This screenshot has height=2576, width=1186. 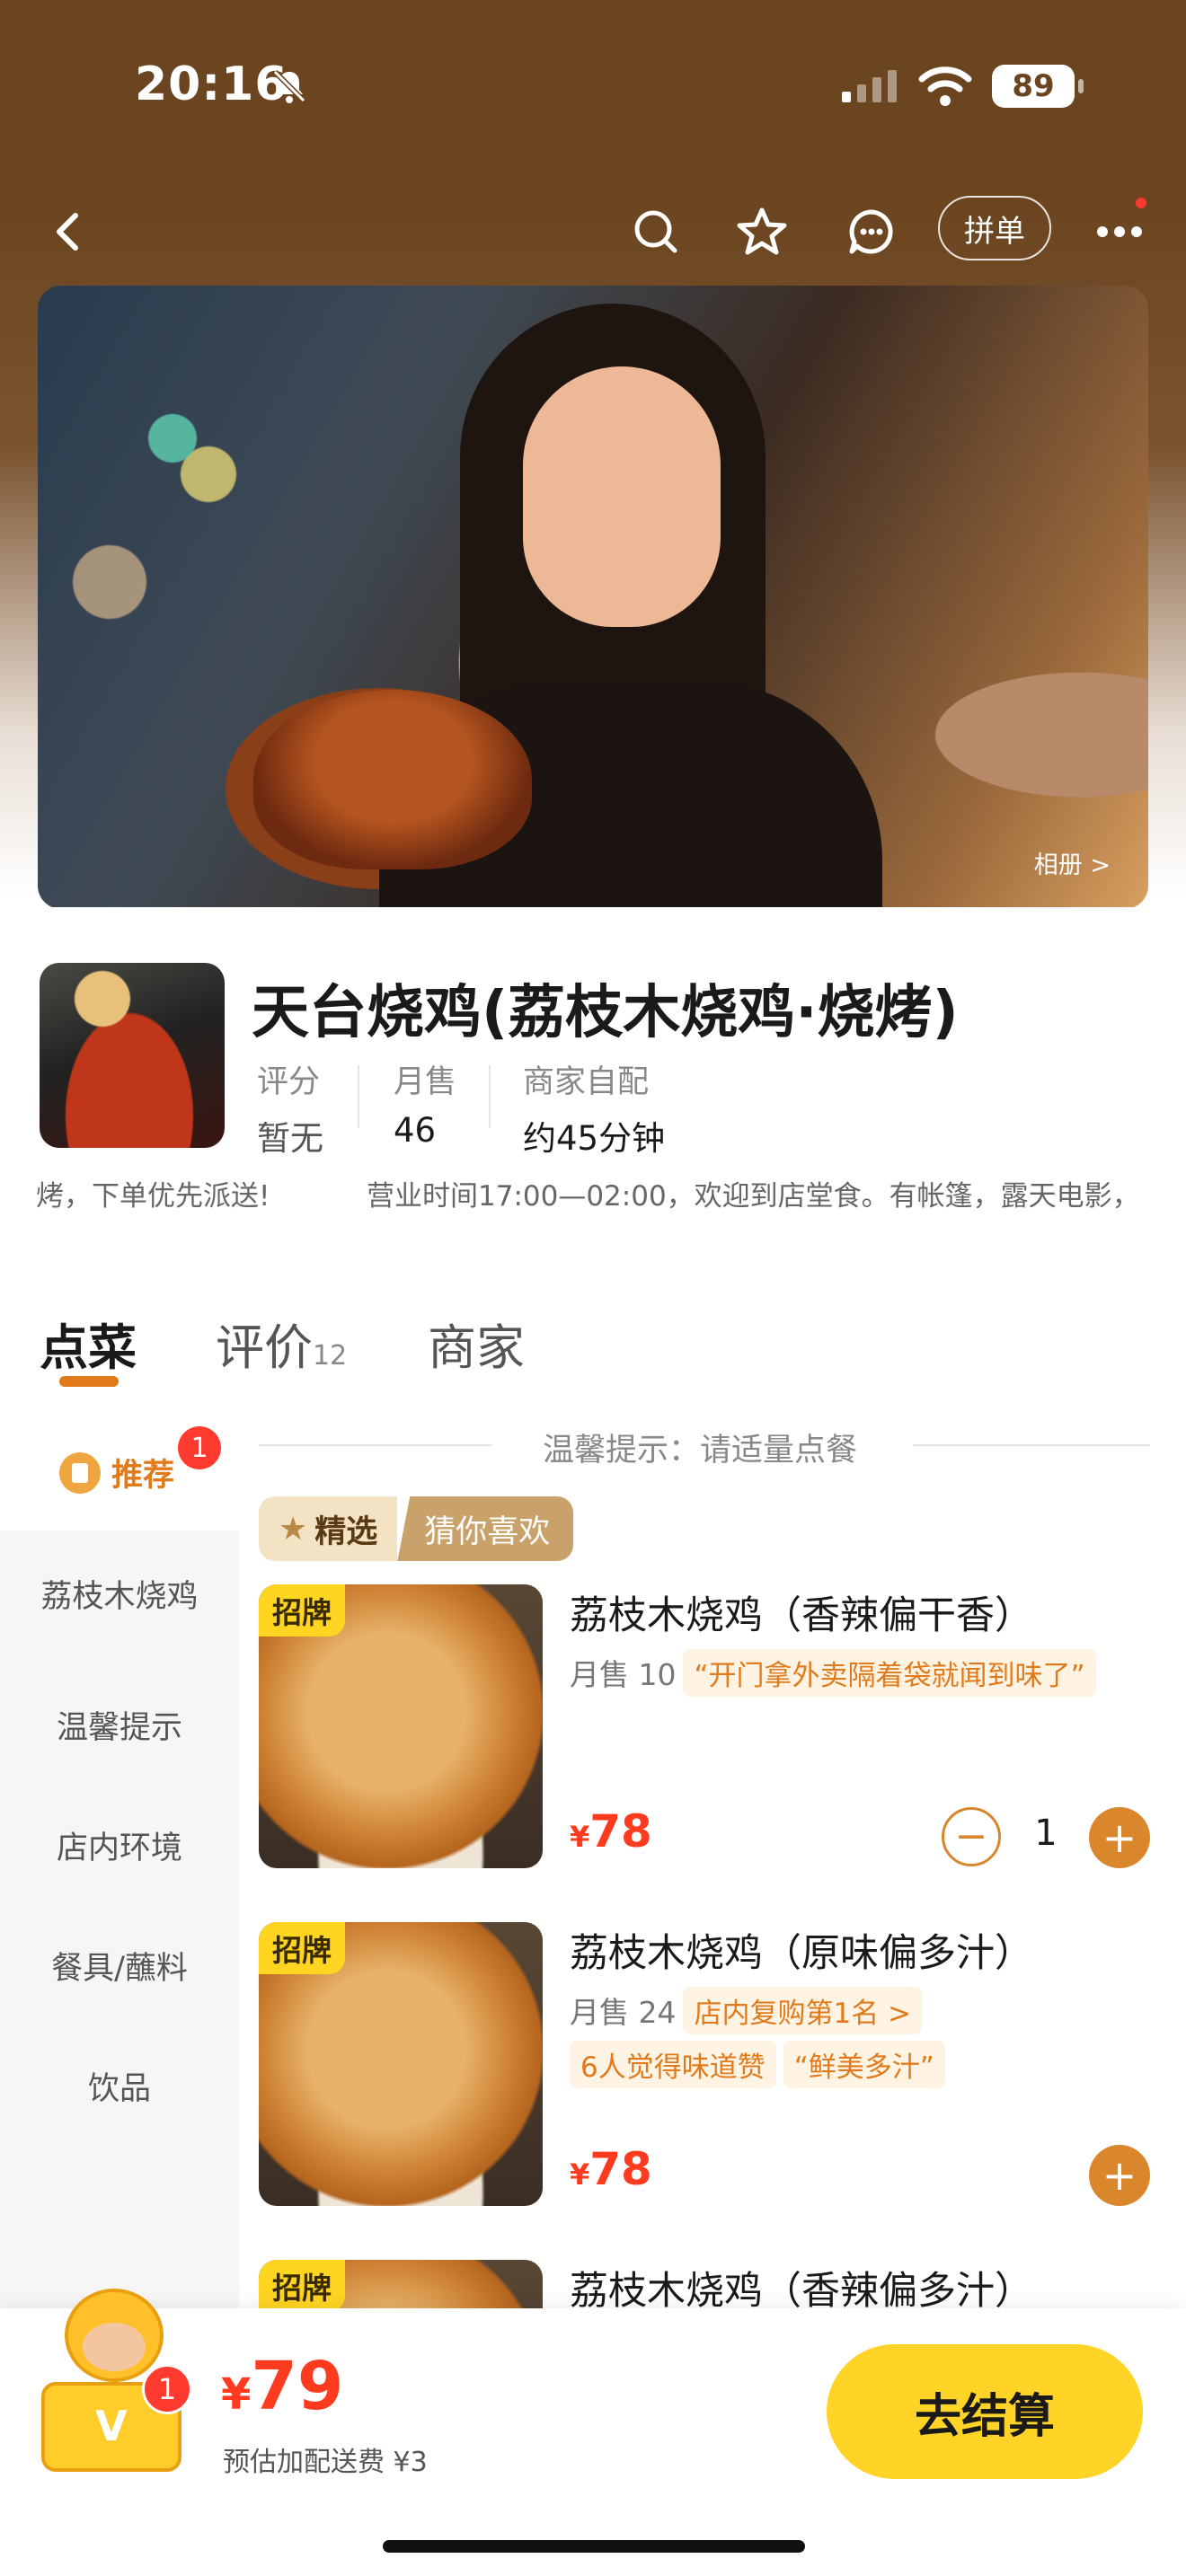 I want to click on recommend-count-badge: 1, so click(x=199, y=1447).